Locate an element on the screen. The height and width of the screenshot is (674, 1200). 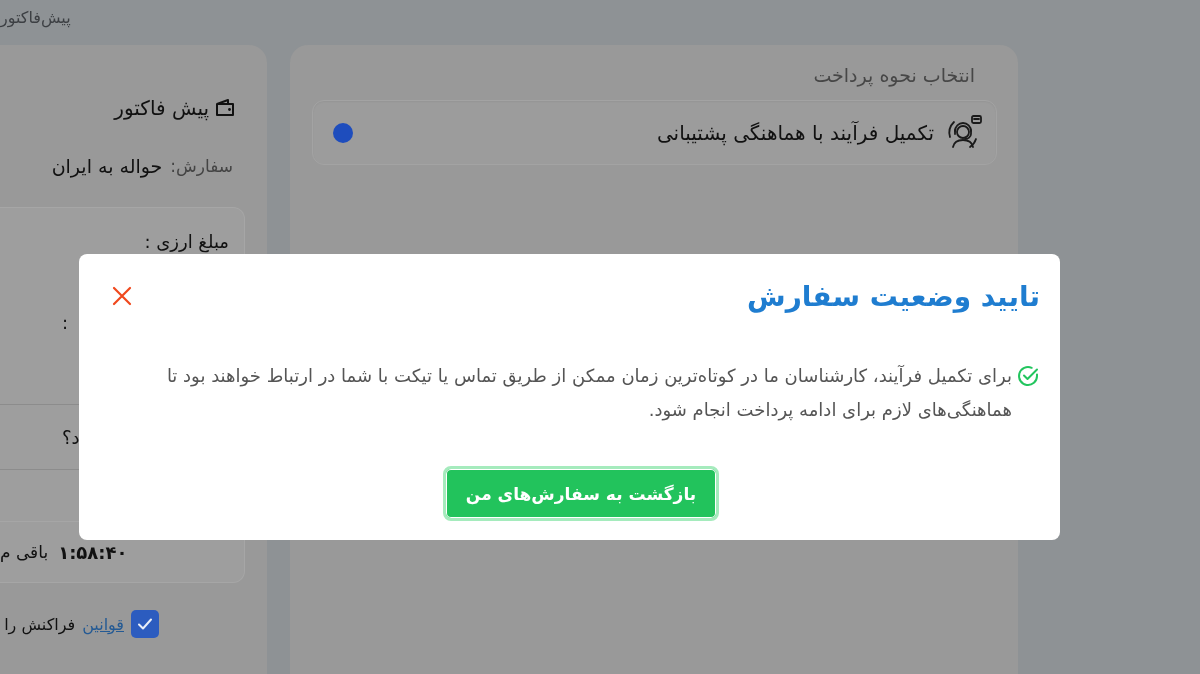
check-circle-icon is located at coordinates (1028, 376).